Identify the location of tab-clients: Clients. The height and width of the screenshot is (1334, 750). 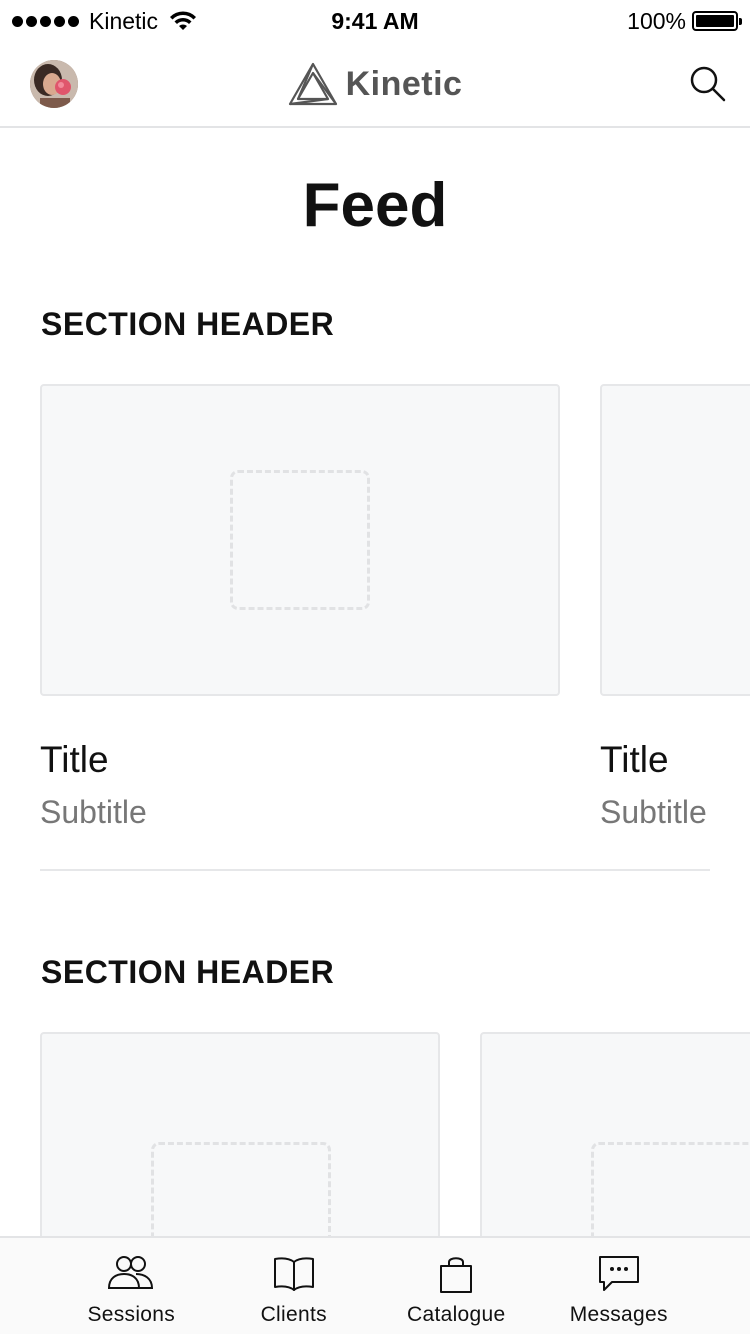
(294, 1286).